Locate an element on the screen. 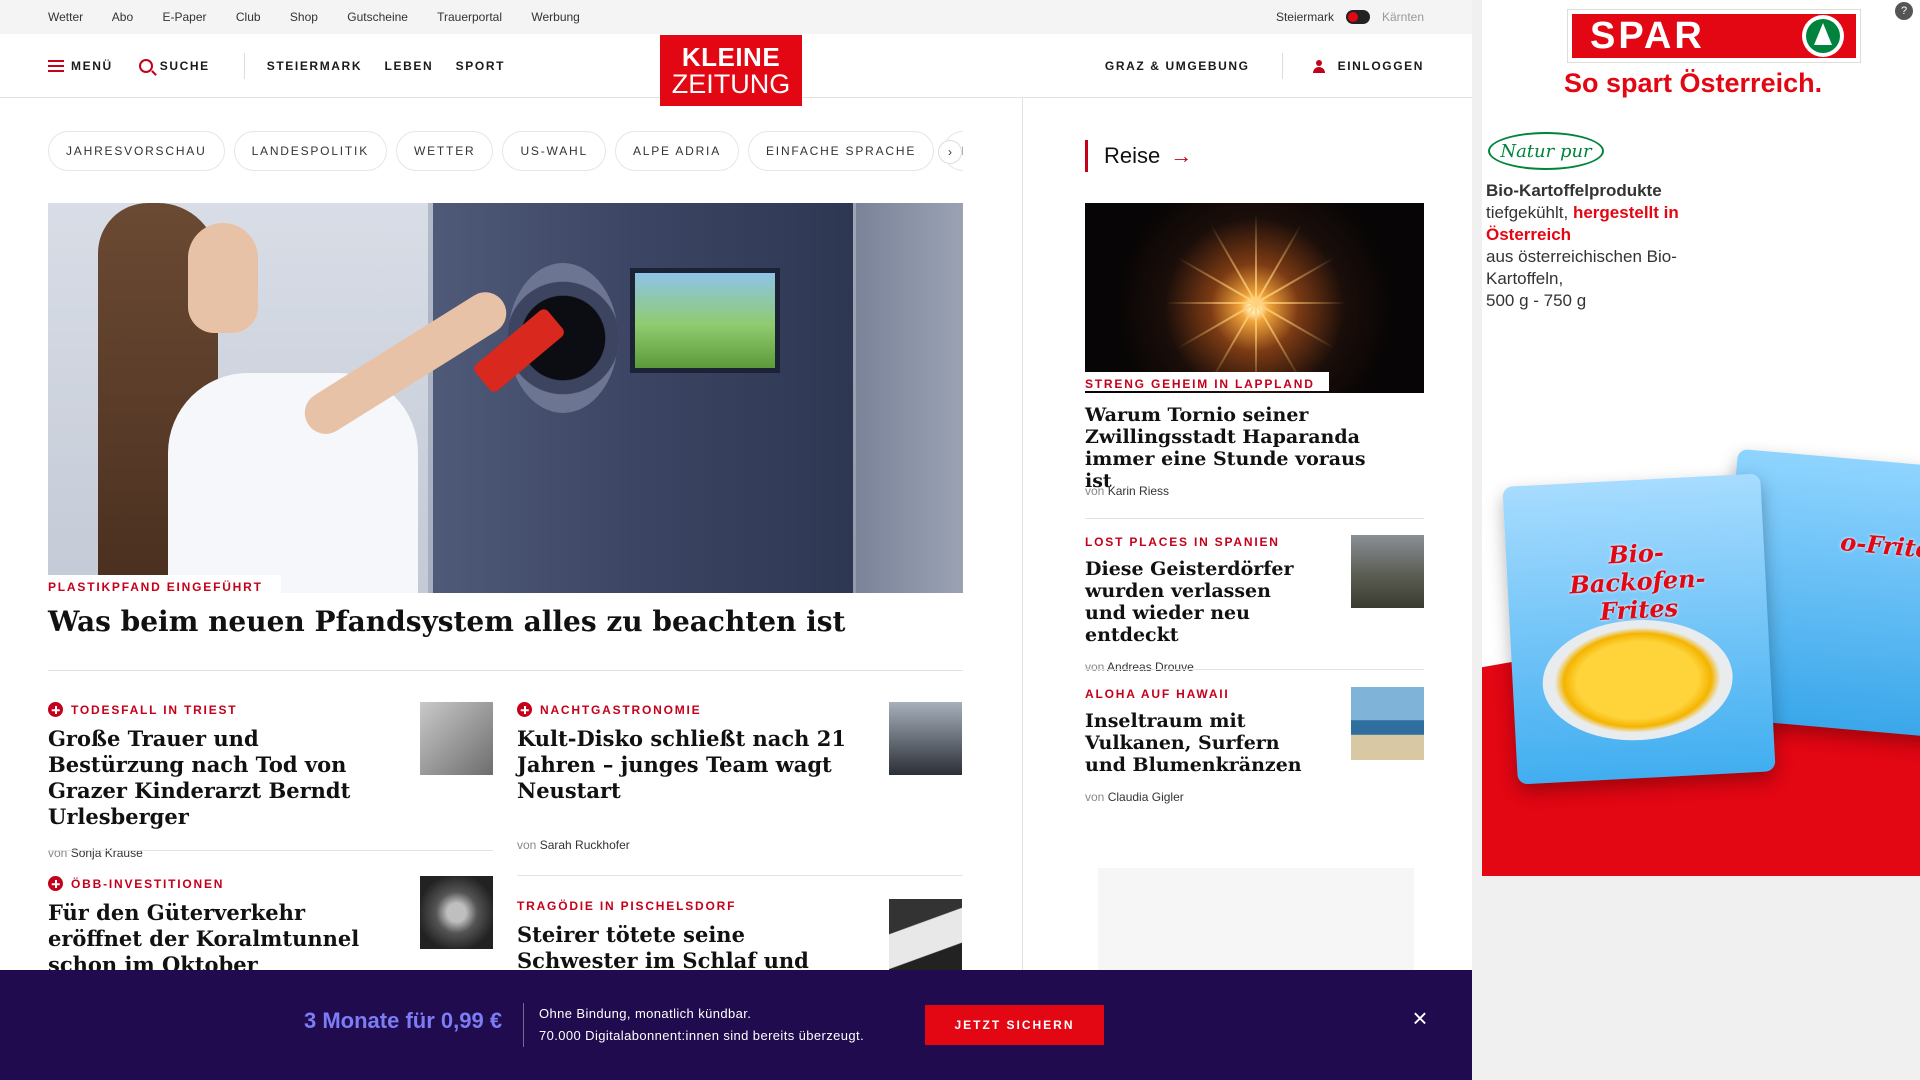 The image size is (1920, 1080). region-toggle is located at coordinates (1357, 17).